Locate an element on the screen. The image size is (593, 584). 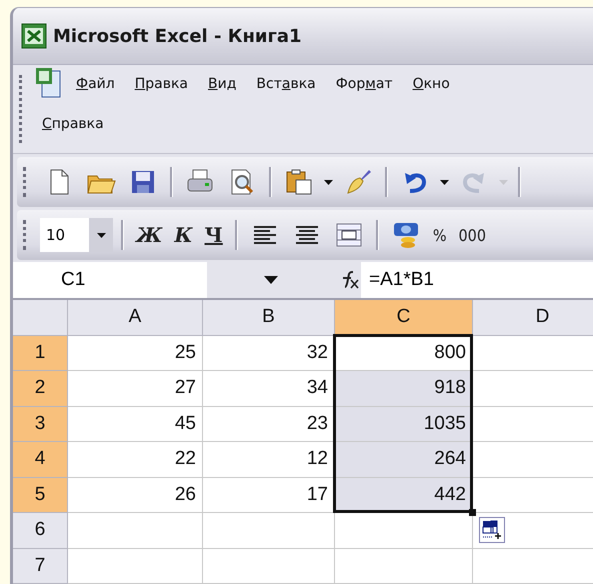
column-header: C is located at coordinates (404, 318).